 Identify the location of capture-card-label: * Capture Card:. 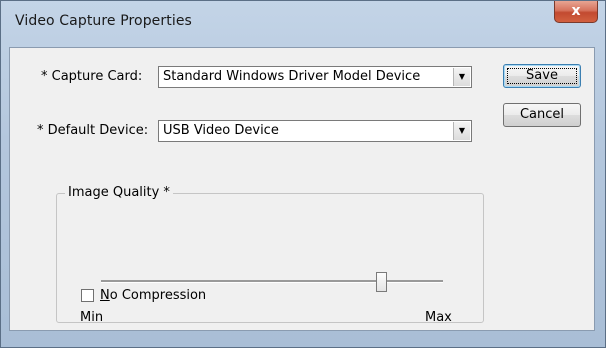
(92, 76).